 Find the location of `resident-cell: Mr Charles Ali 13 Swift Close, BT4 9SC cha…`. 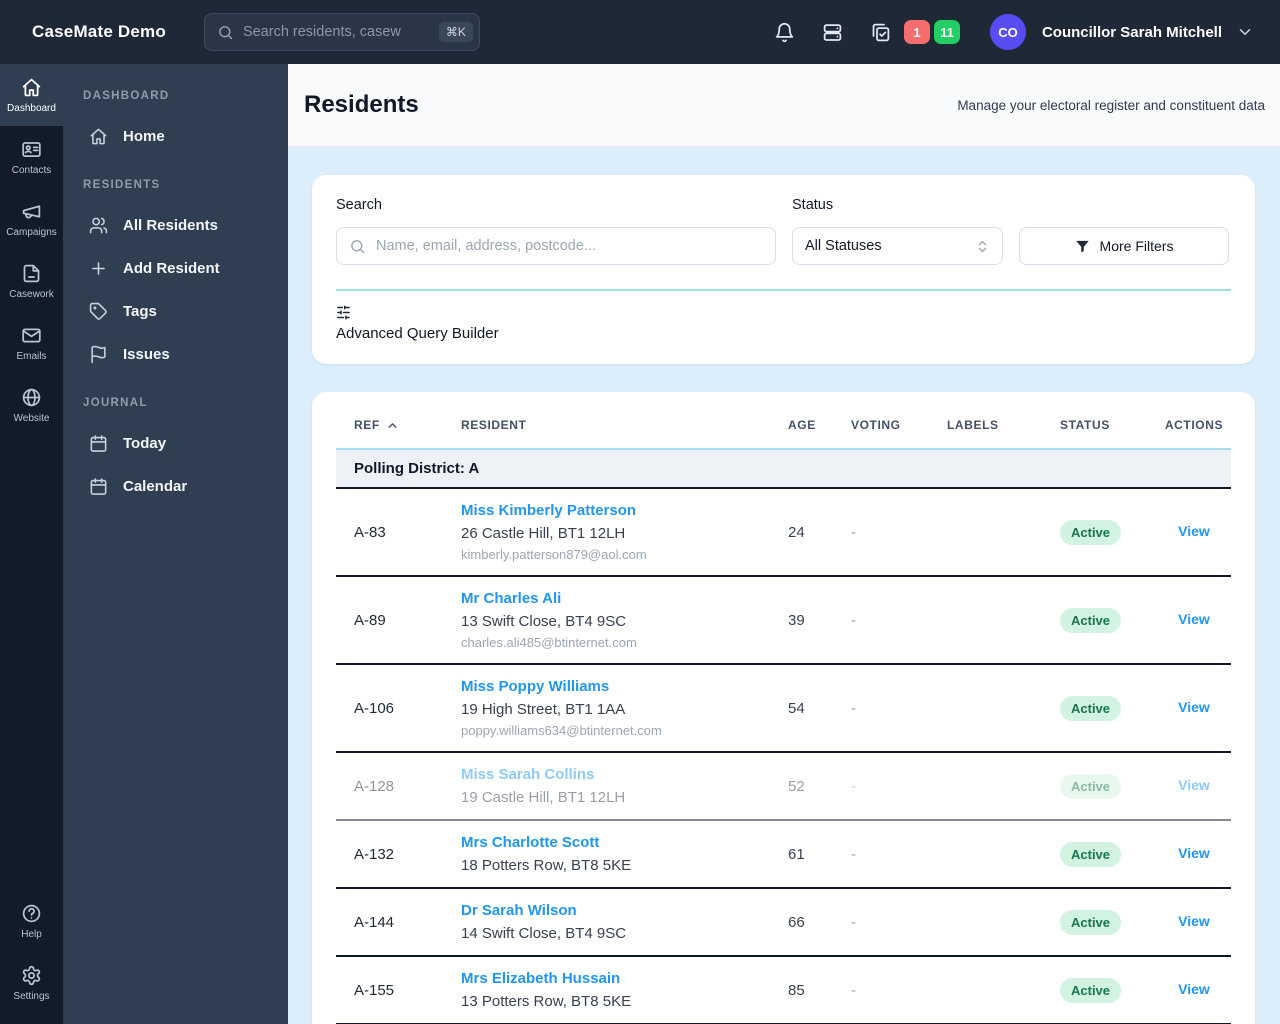

resident-cell: Mr Charles Ali 13 Swift Close, BT4 9SC cha… is located at coordinates (624, 620).